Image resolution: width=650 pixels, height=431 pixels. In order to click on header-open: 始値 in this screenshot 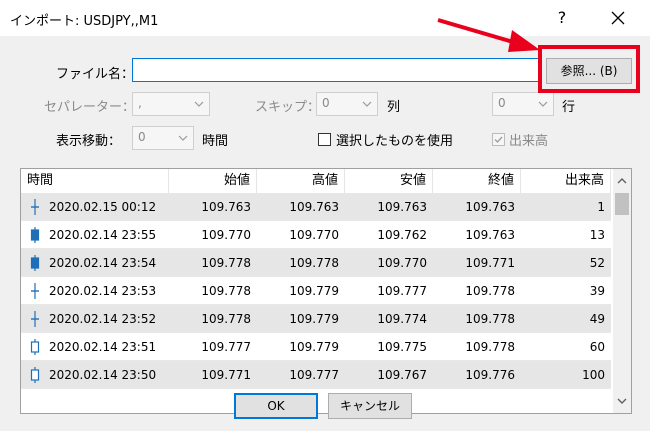, I will do `click(213, 181)`.